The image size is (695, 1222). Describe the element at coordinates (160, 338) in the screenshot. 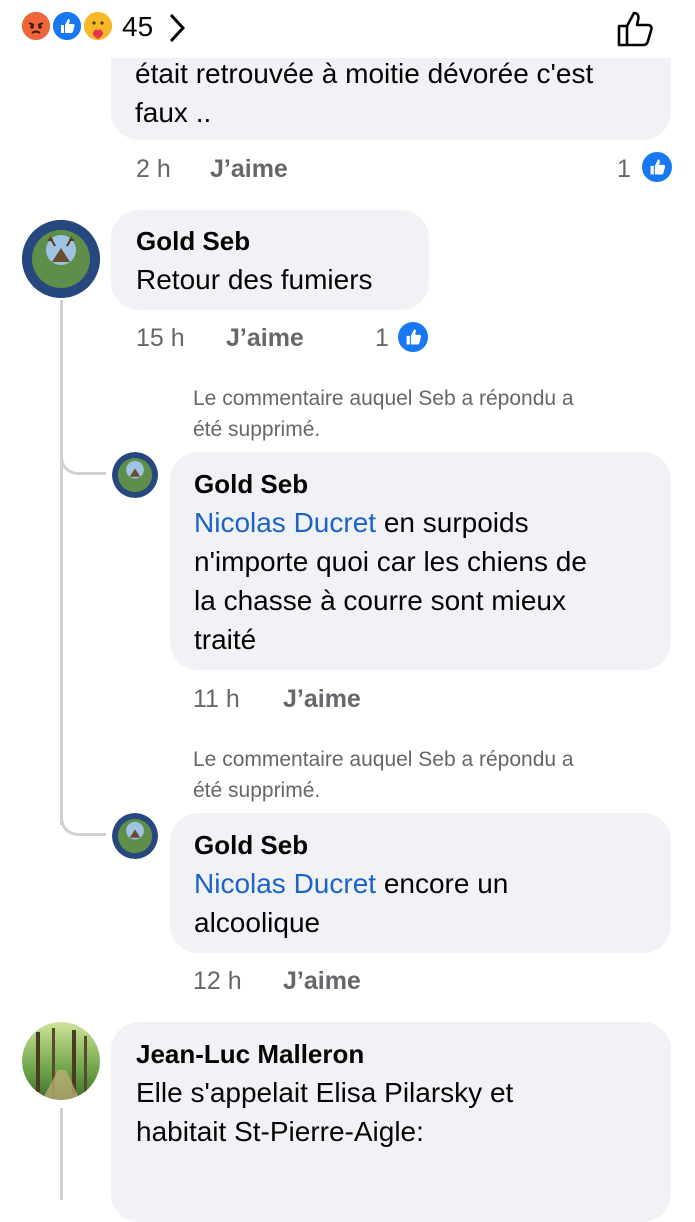

I see `comment-timestamp: 15 h` at that location.